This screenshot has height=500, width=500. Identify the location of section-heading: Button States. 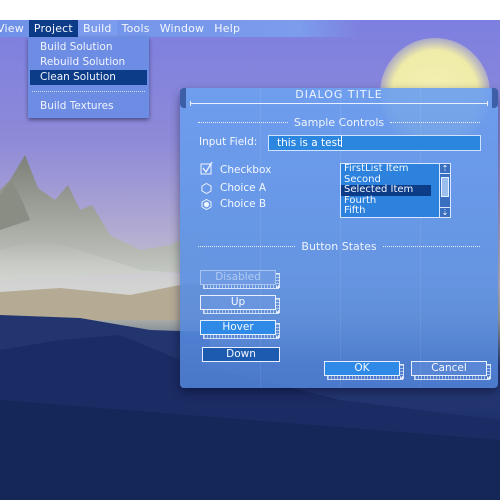
(339, 246).